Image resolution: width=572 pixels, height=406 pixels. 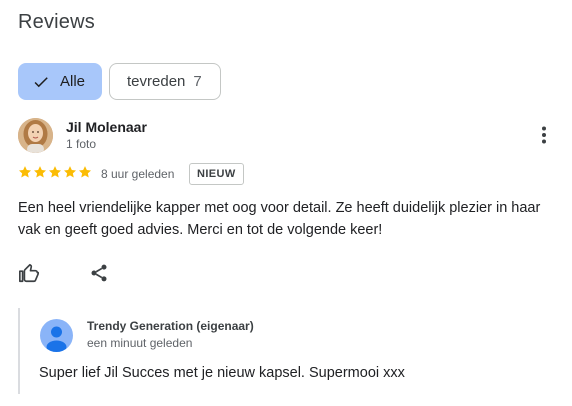 I want to click on review-time: 8 uur geleden, so click(x=138, y=174).